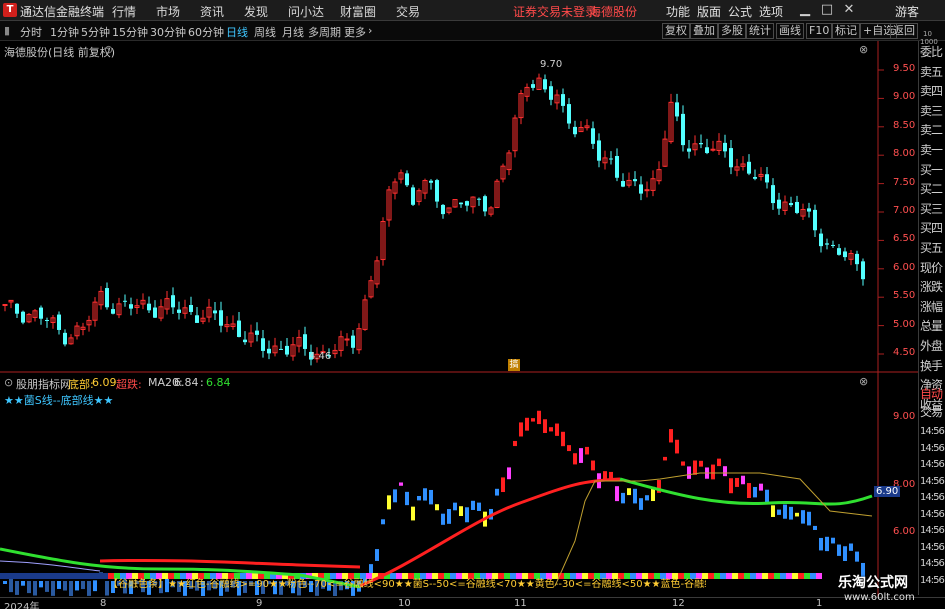 This screenshot has width=945, height=609. I want to click on chart-settings-icon: ⊙, so click(108, 49).